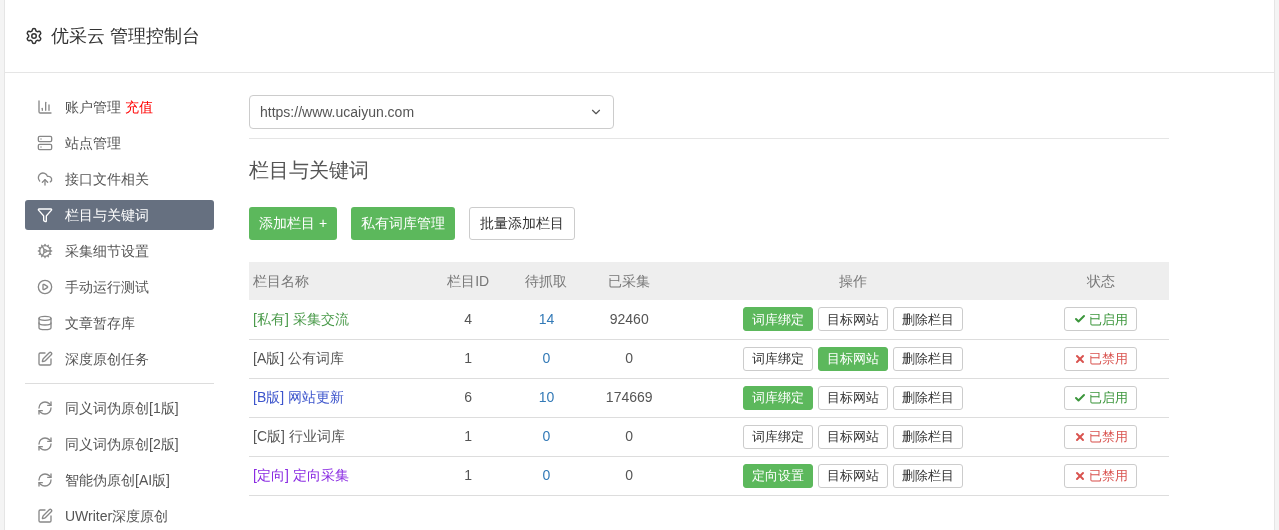  What do you see at coordinates (45, 215) in the screenshot?
I see `filter-icon` at bounding box center [45, 215].